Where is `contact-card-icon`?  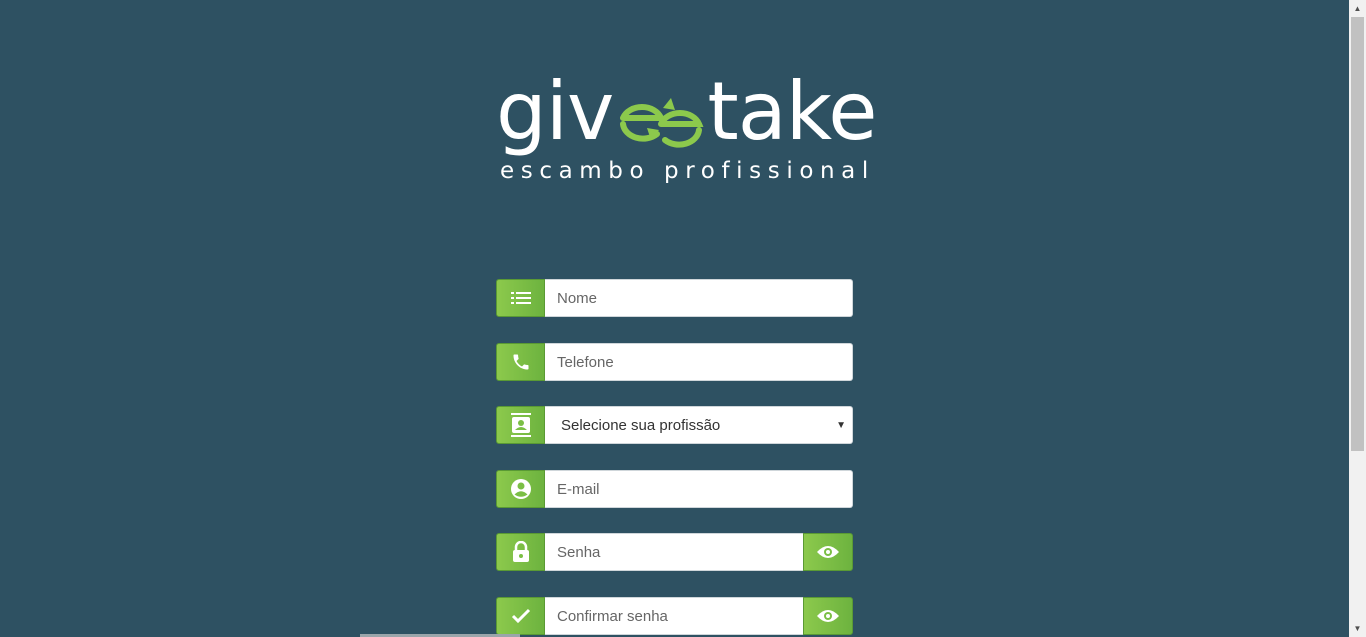
contact-card-icon is located at coordinates (520, 425).